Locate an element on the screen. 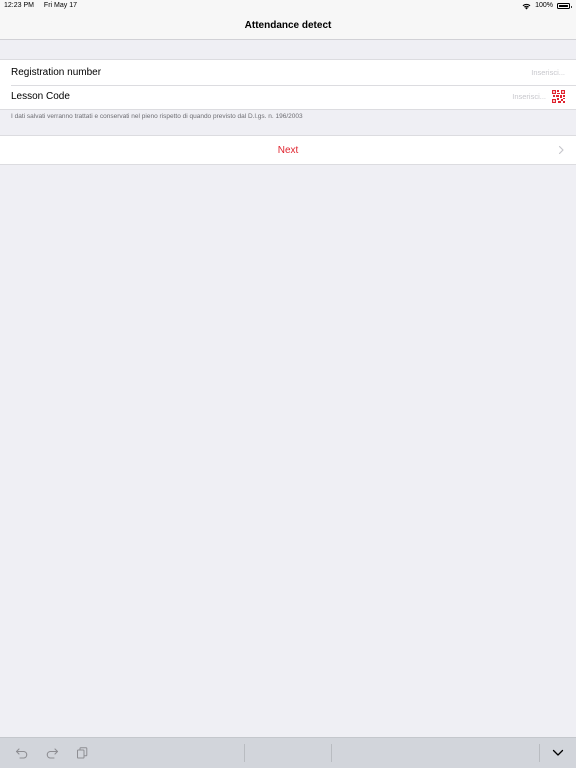 The image size is (576, 768). lesson-code-label: Lesson Code is located at coordinates (40, 97).